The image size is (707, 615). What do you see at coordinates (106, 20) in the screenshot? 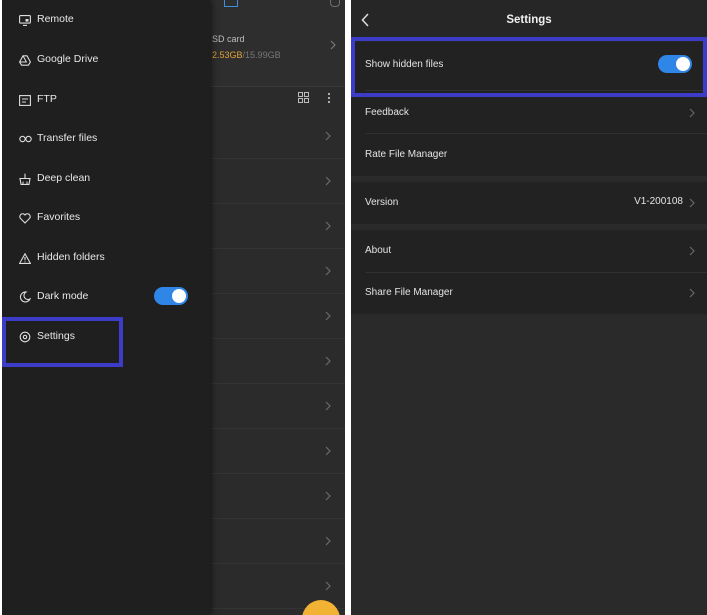
I see `drawer-item-remote: Remote` at bounding box center [106, 20].